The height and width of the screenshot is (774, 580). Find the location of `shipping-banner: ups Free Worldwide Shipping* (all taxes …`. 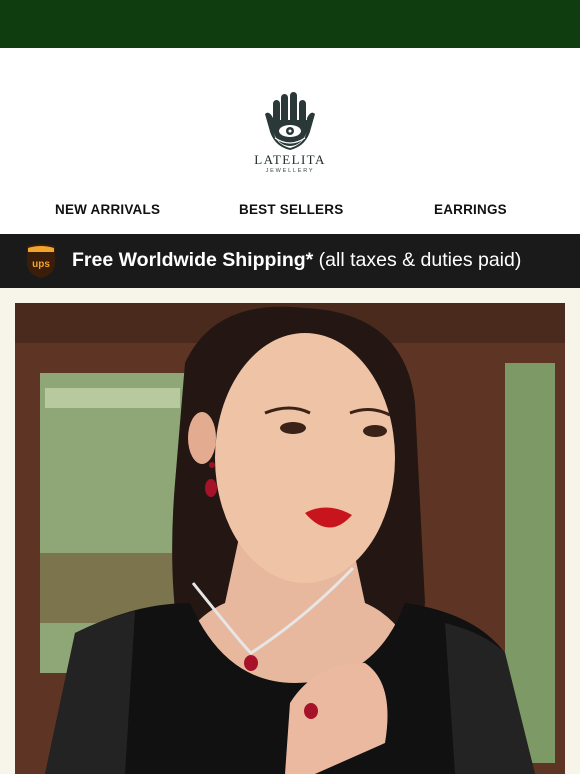

shipping-banner: ups Free Worldwide Shipping* (all taxes … is located at coordinates (290, 261).